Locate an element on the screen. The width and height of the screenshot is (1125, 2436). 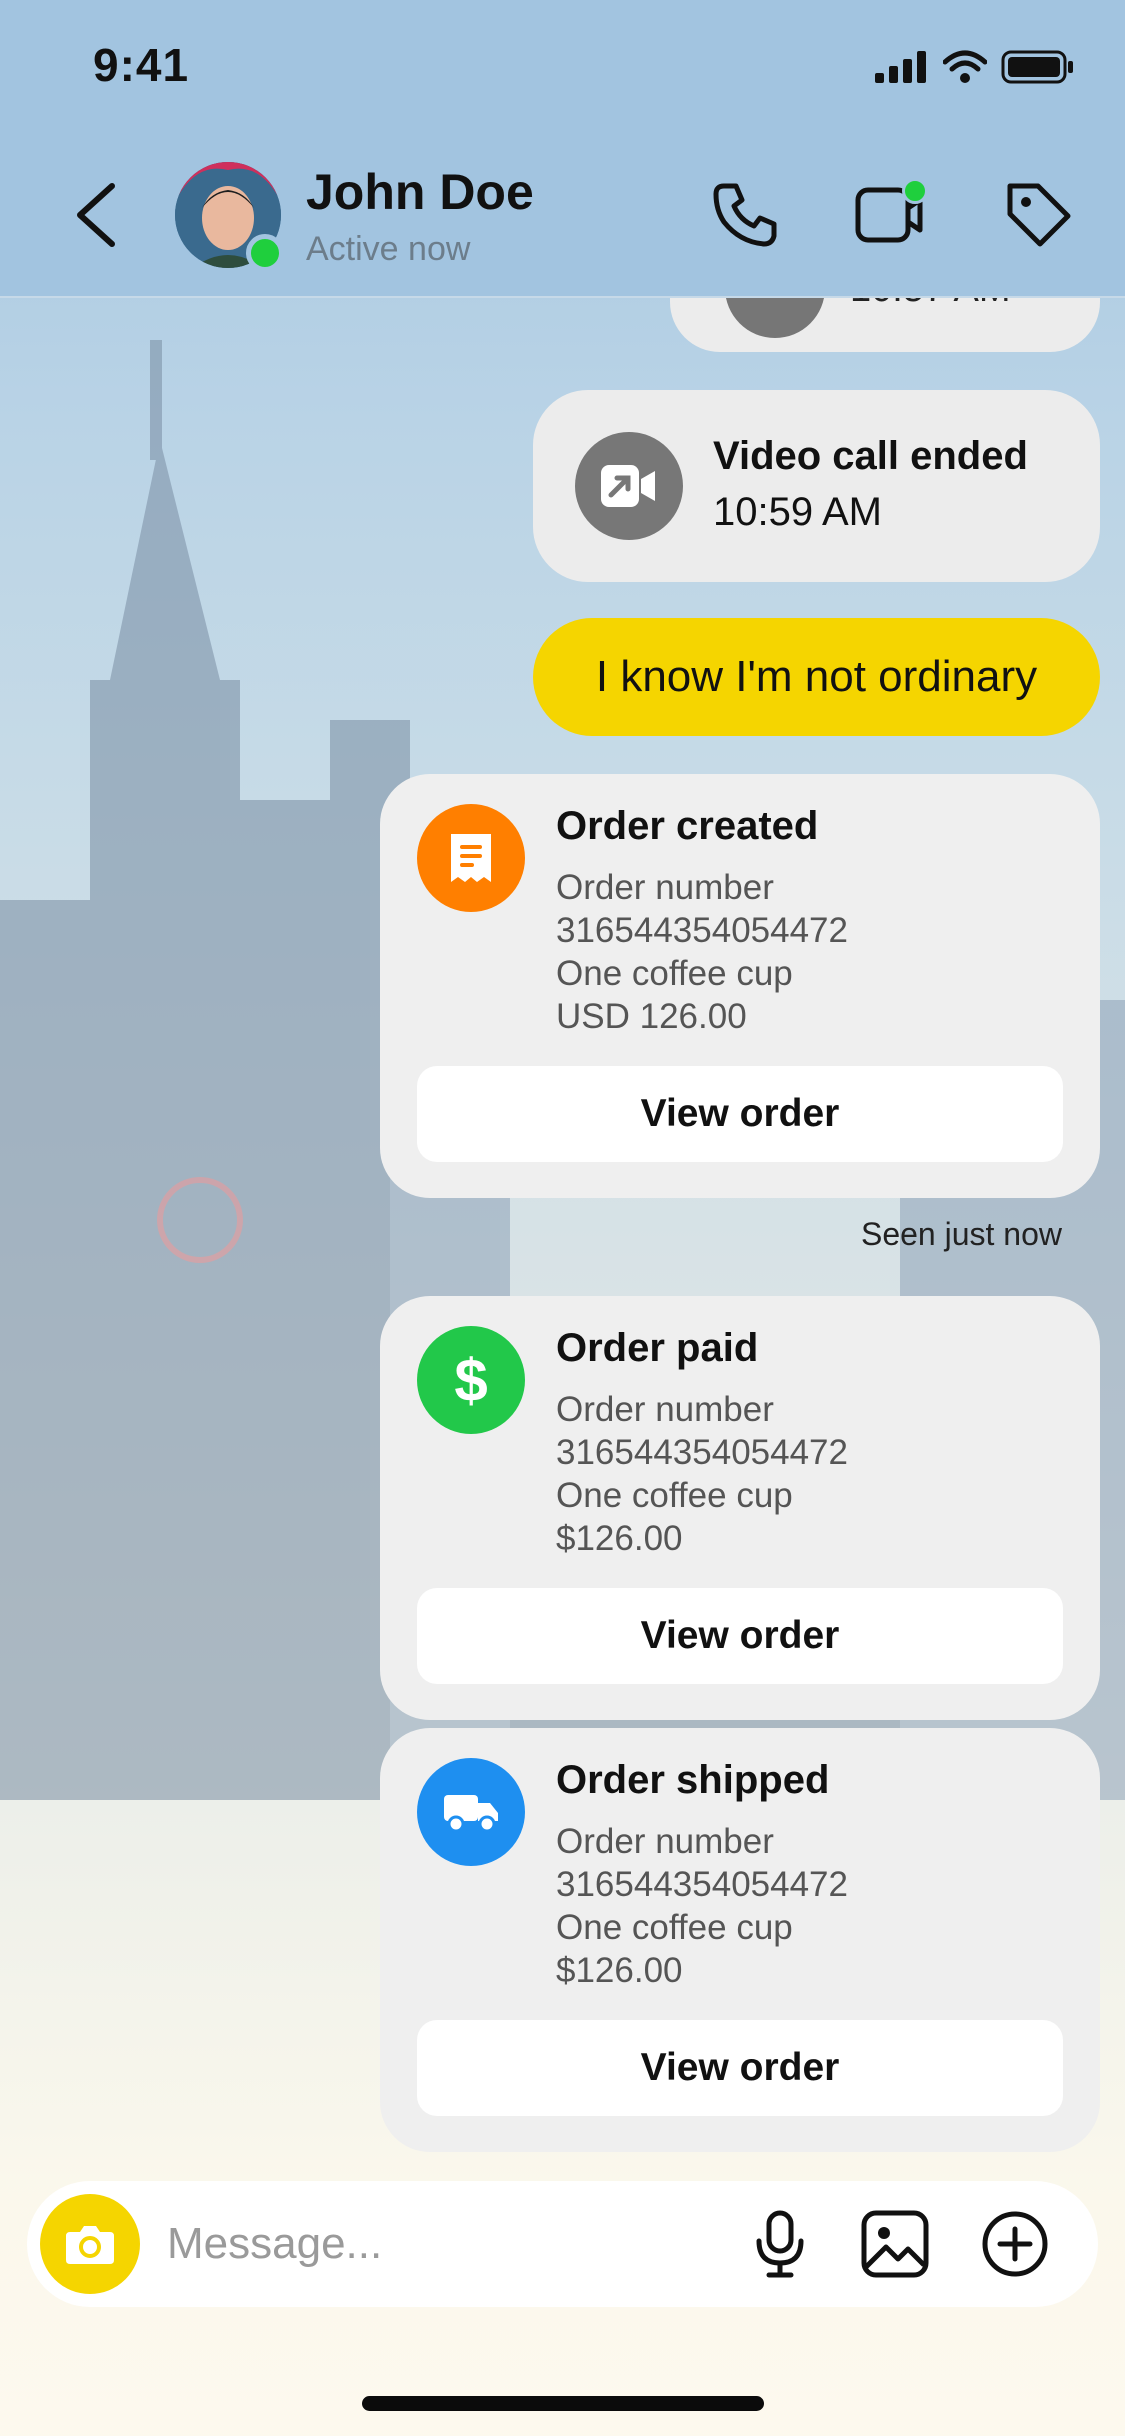
camera-button is located at coordinates (90, 2244).